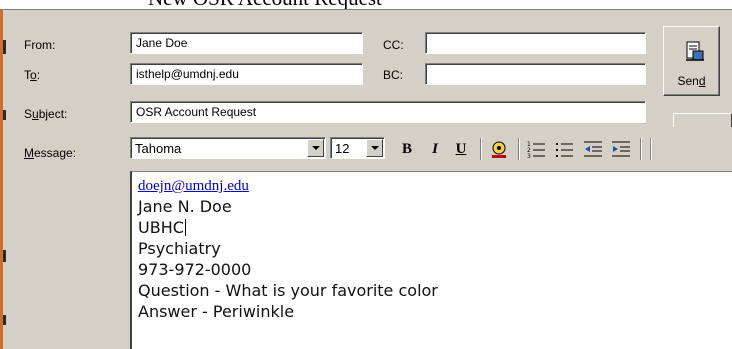  Describe the element at coordinates (388, 112) in the screenshot. I see `subject-field: OSR Account Request` at that location.